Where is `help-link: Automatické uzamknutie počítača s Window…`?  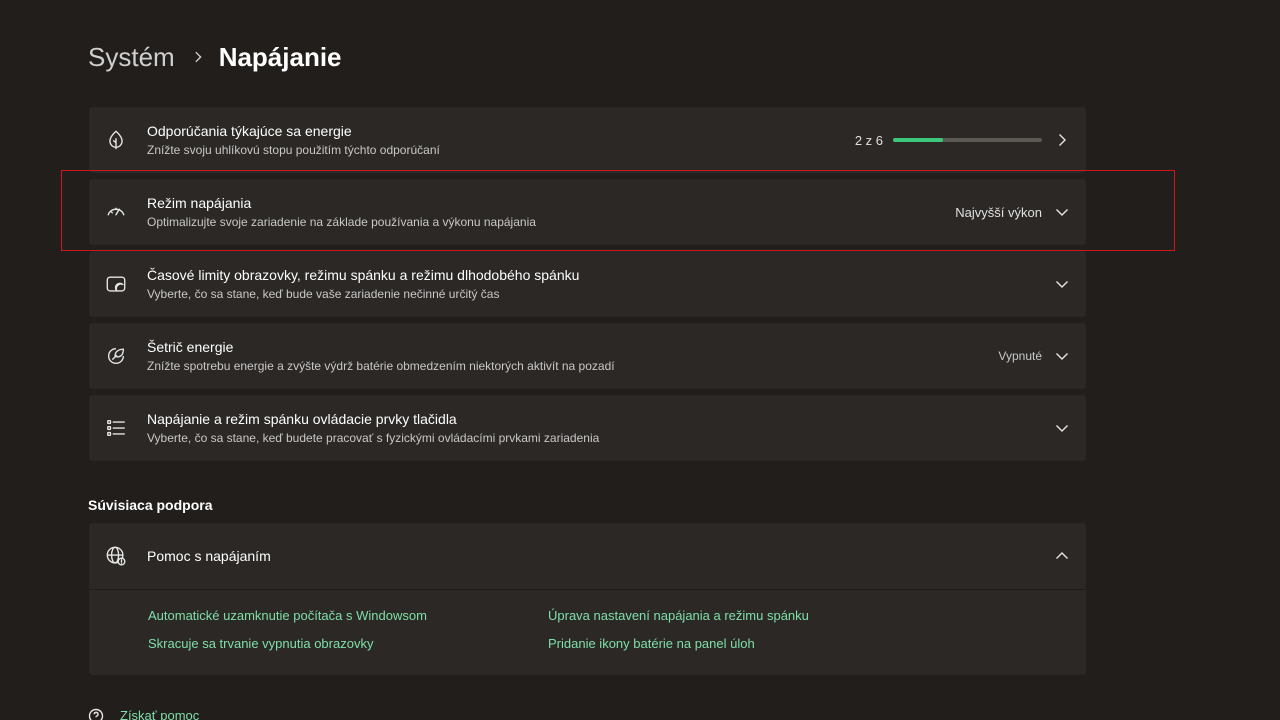
help-link: Automatické uzamknutie počítača s Window… is located at coordinates (348, 616).